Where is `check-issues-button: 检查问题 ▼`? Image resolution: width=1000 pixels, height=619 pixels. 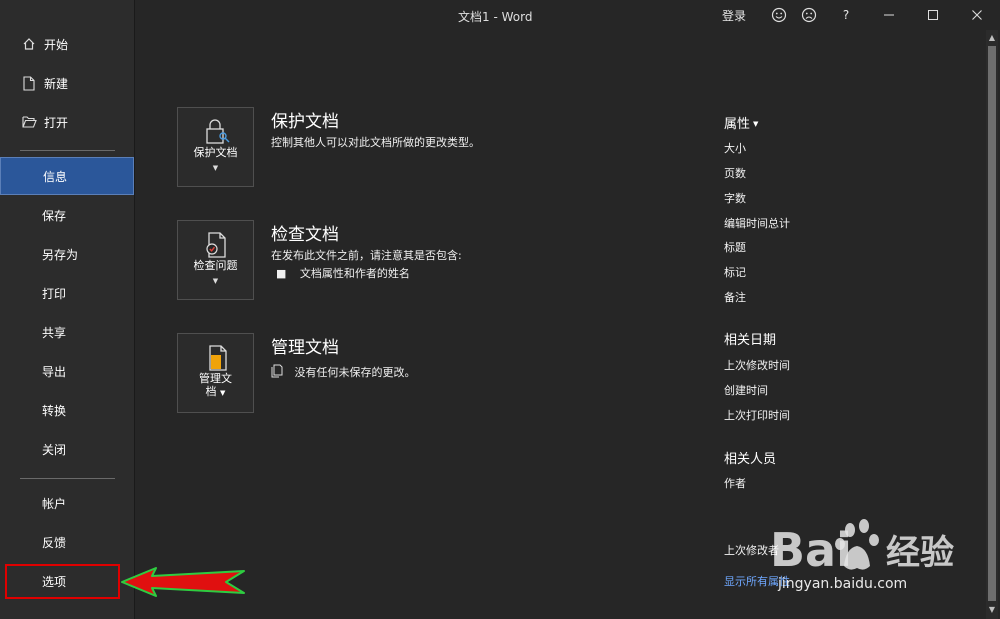
check-issues-button: 检查问题 ▼ is located at coordinates (215, 260).